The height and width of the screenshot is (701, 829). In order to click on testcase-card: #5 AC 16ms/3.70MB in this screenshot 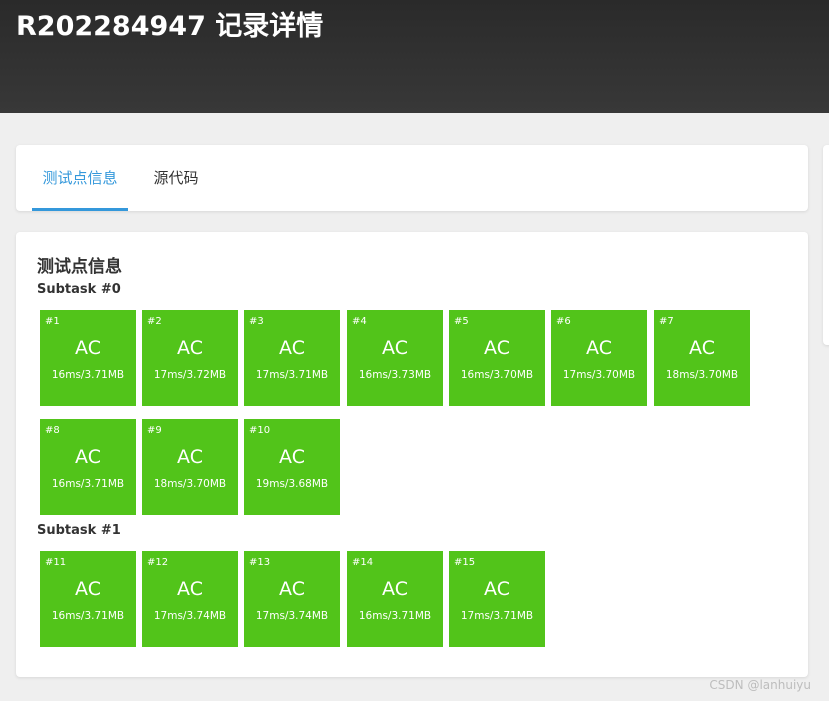, I will do `click(497, 358)`.